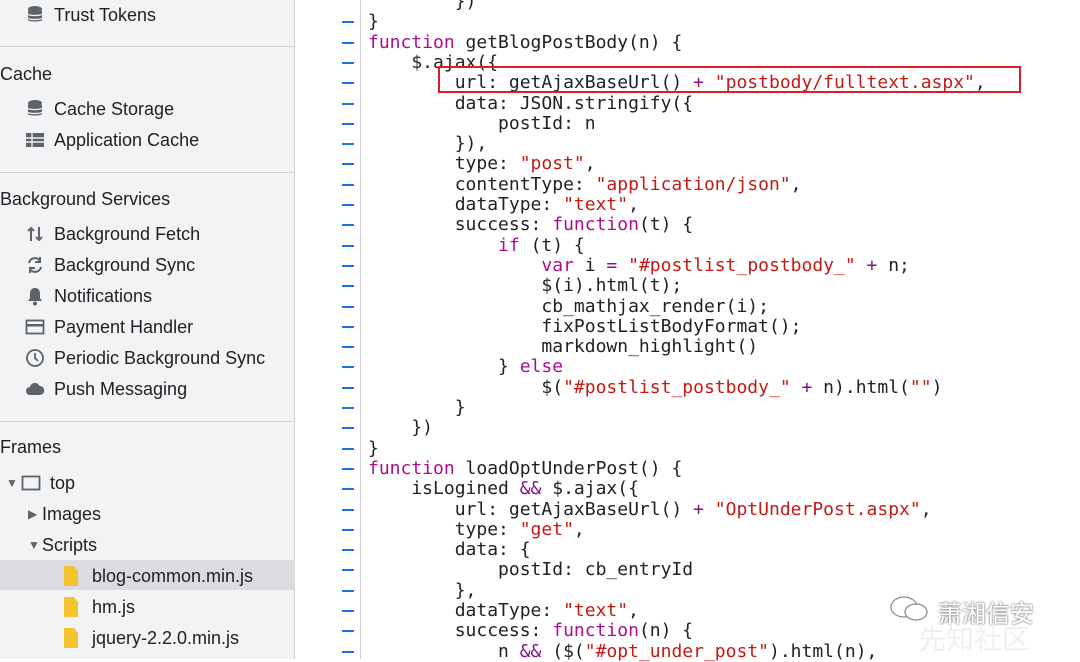 The height and width of the screenshot is (662, 1080). I want to click on code-line: postId: n, so click(482, 123).